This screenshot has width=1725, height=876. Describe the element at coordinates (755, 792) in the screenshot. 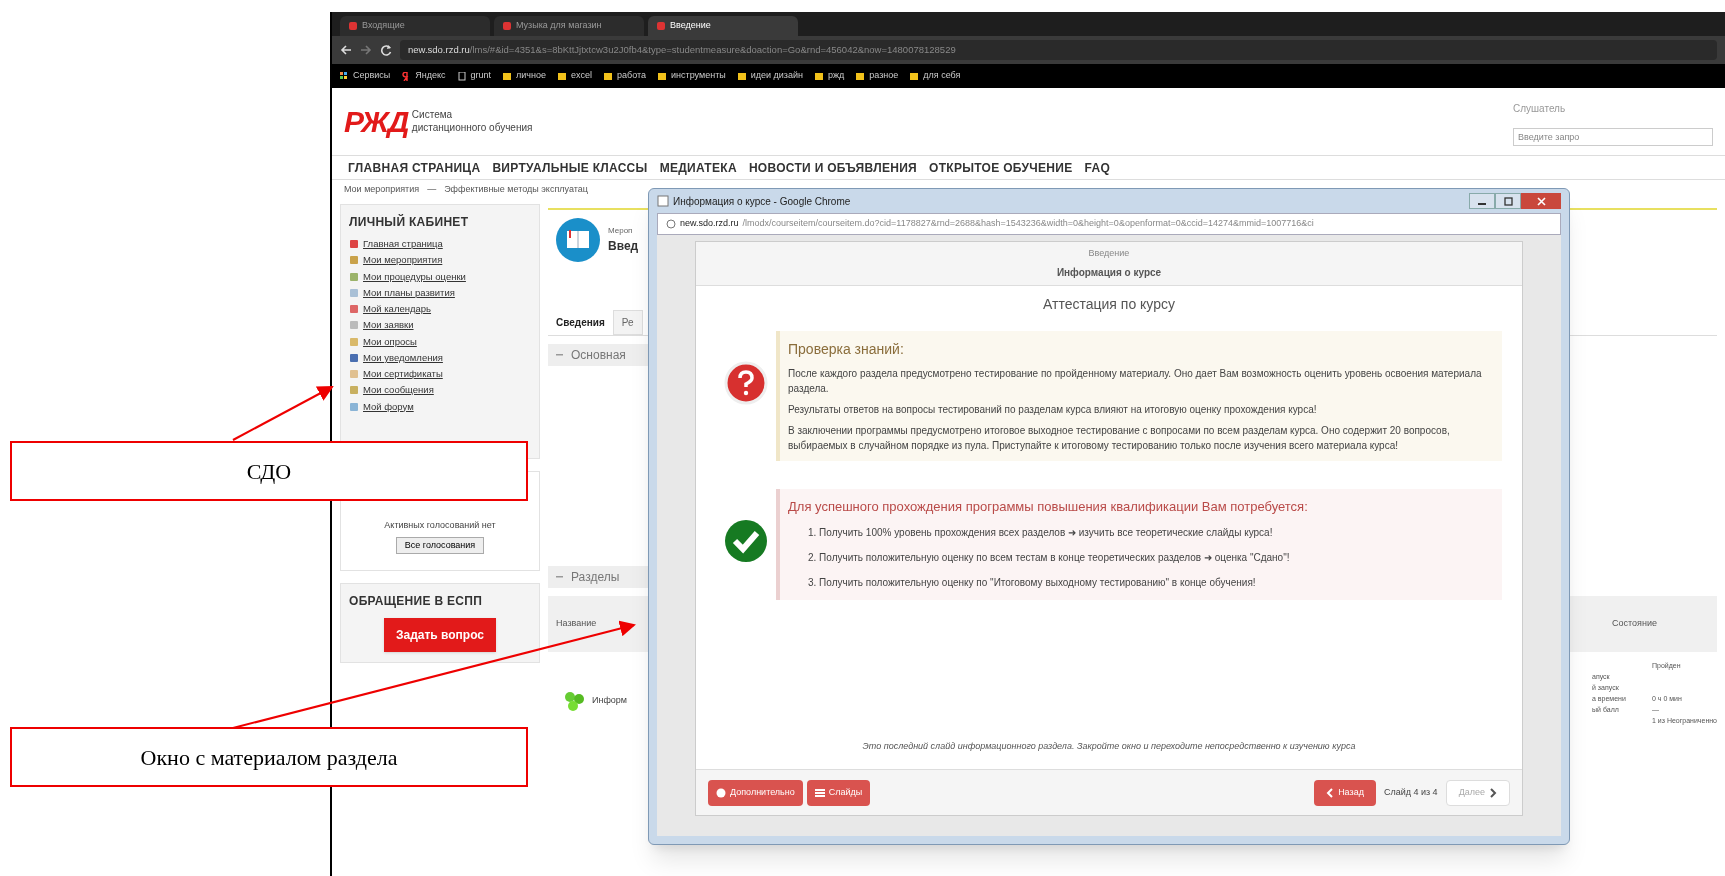

I see `slide-button: Дополнительно` at that location.